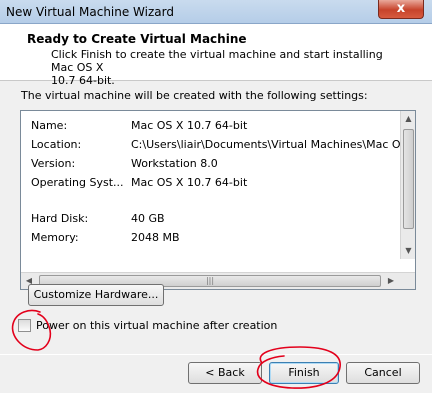 The image size is (432, 393). Describe the element at coordinates (49, 125) in the screenshot. I see `settings-key: Name:` at that location.